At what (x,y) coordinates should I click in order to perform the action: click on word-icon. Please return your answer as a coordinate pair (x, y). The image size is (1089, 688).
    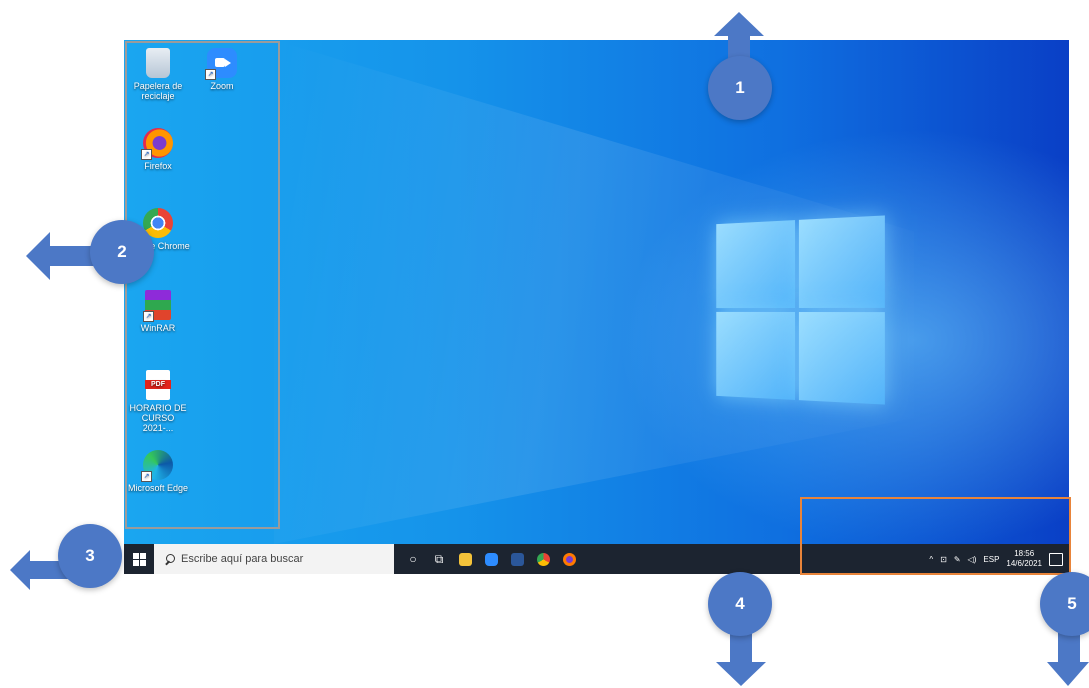
    Looking at the image, I should click on (517, 559).